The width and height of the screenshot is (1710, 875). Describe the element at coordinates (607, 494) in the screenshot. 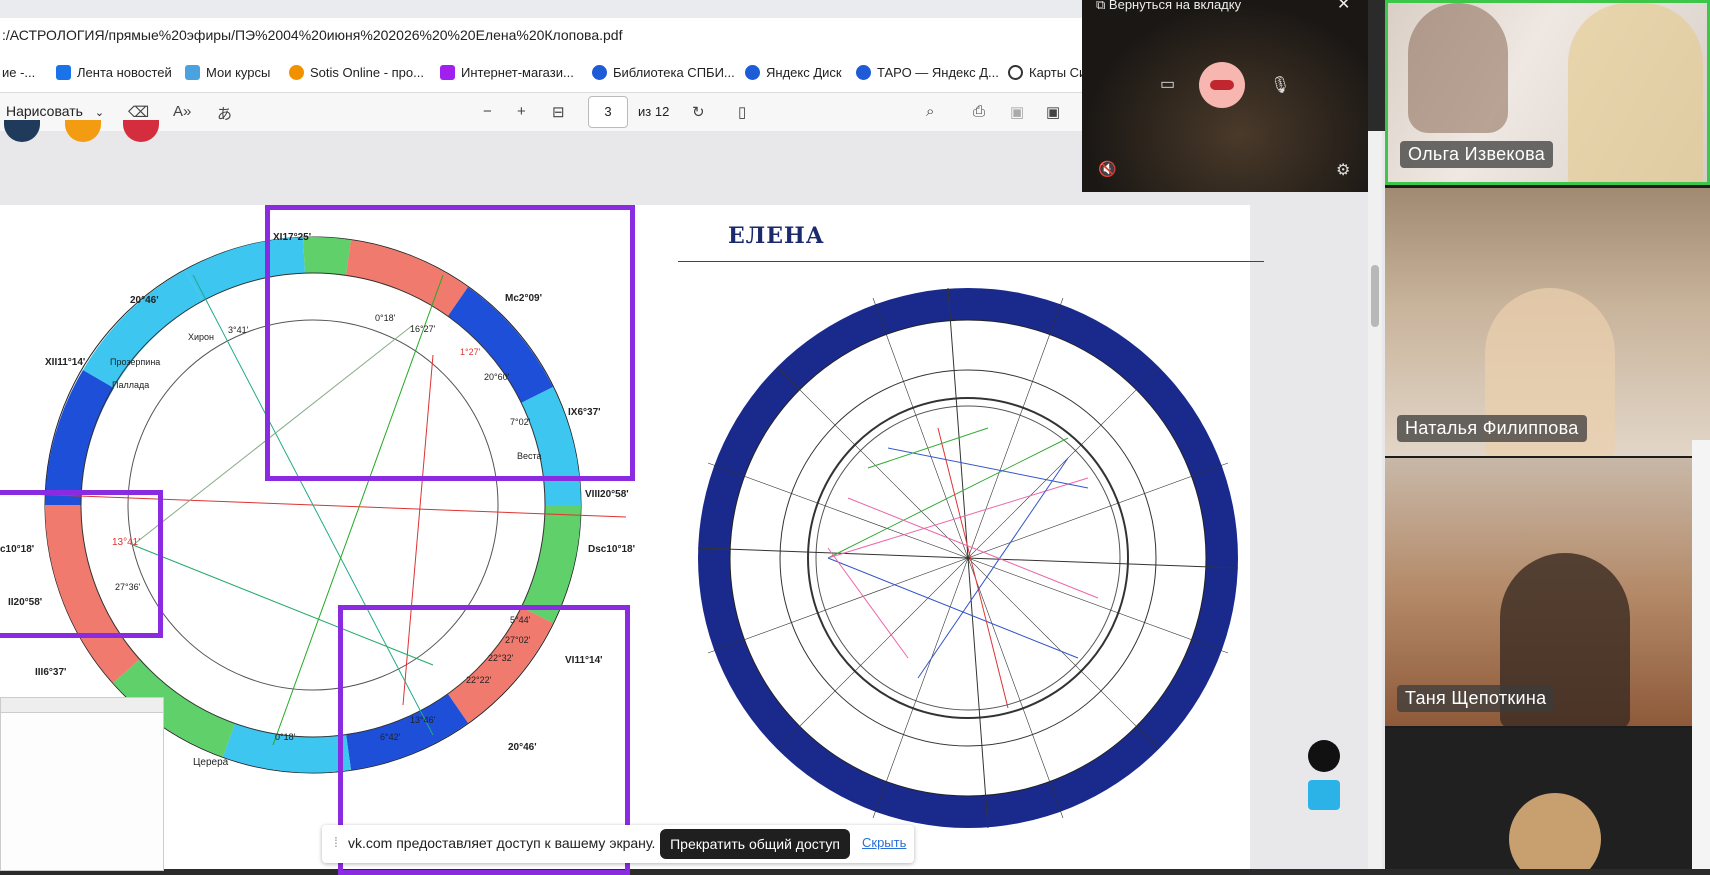

I see `svg-text: VIII20°58'` at that location.